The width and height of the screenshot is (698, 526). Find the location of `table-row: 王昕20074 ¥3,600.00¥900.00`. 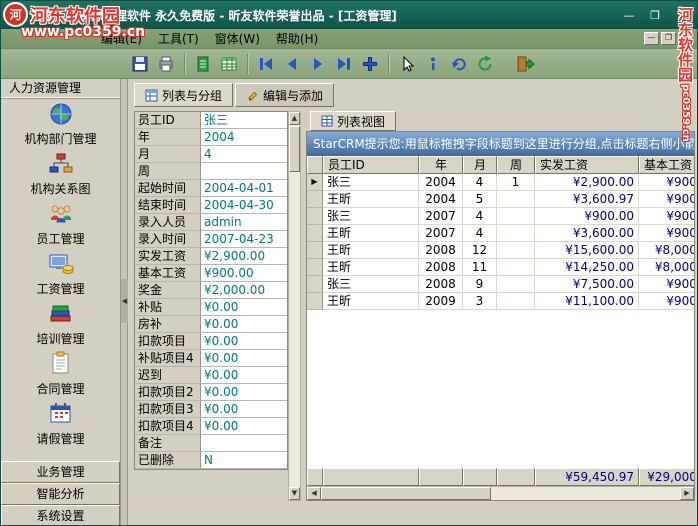

table-row: 王昕20074 ¥3,600.00¥900.00 is located at coordinates (500, 233).